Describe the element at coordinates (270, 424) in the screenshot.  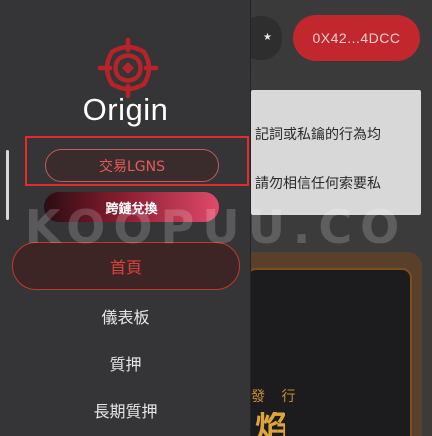
I see `promo-big-text: 焰` at that location.